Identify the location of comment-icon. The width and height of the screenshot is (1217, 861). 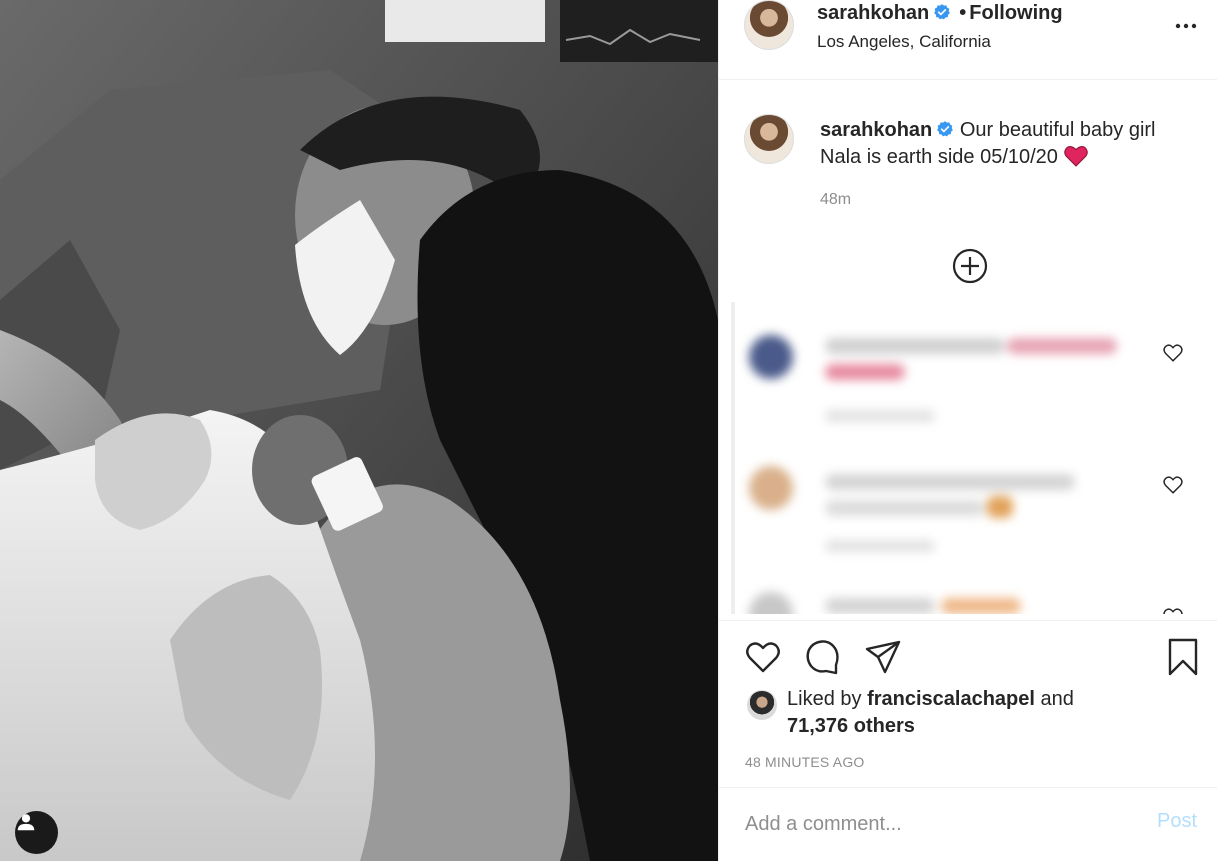
(823, 657).